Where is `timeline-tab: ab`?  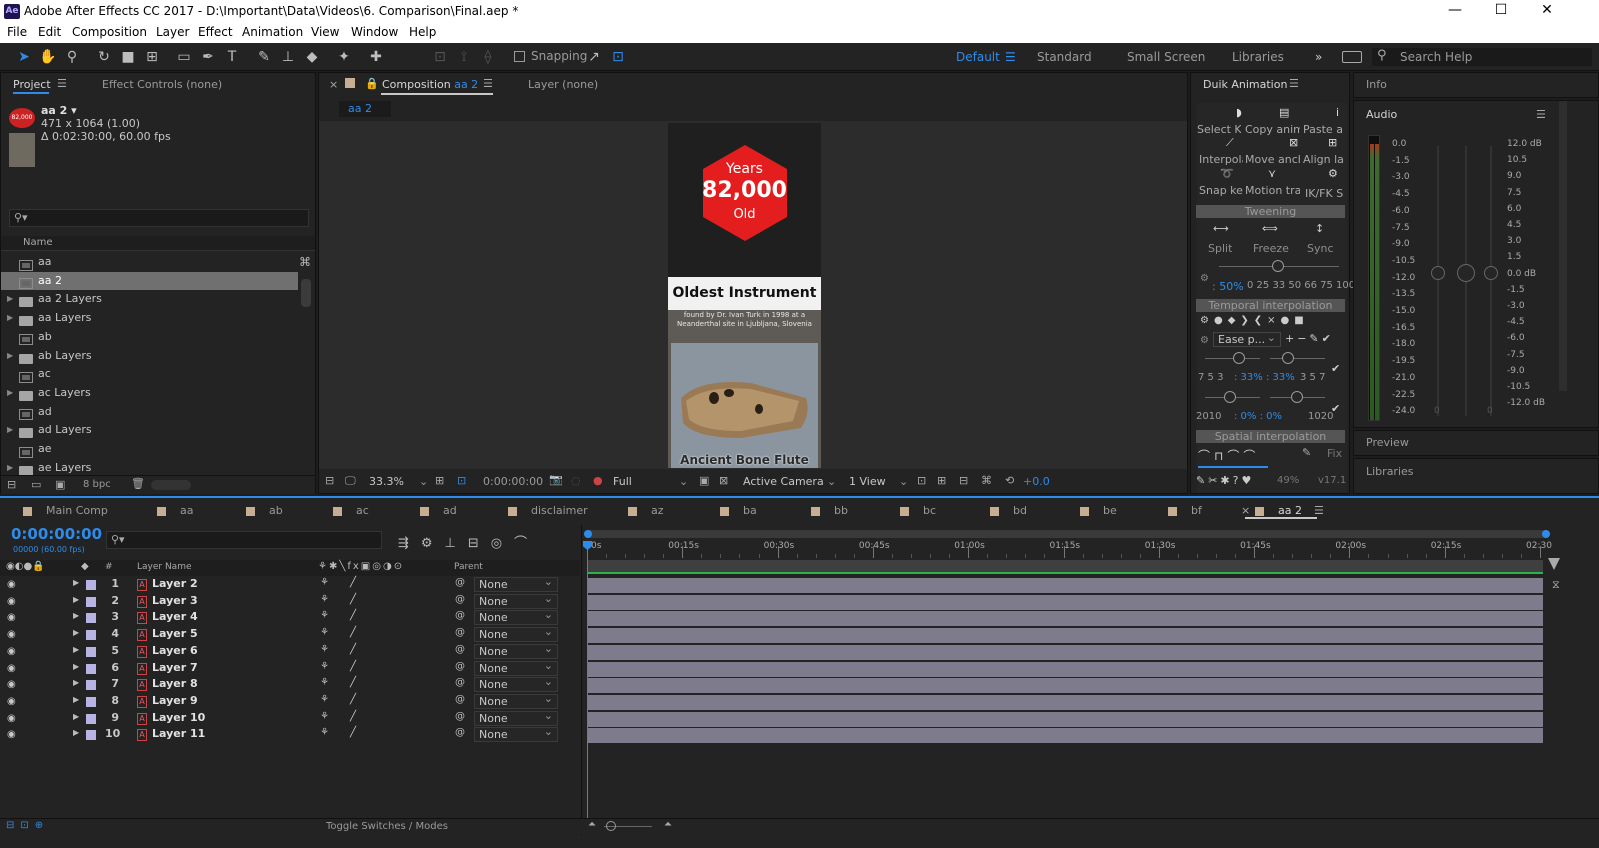 timeline-tab: ab is located at coordinates (264, 511).